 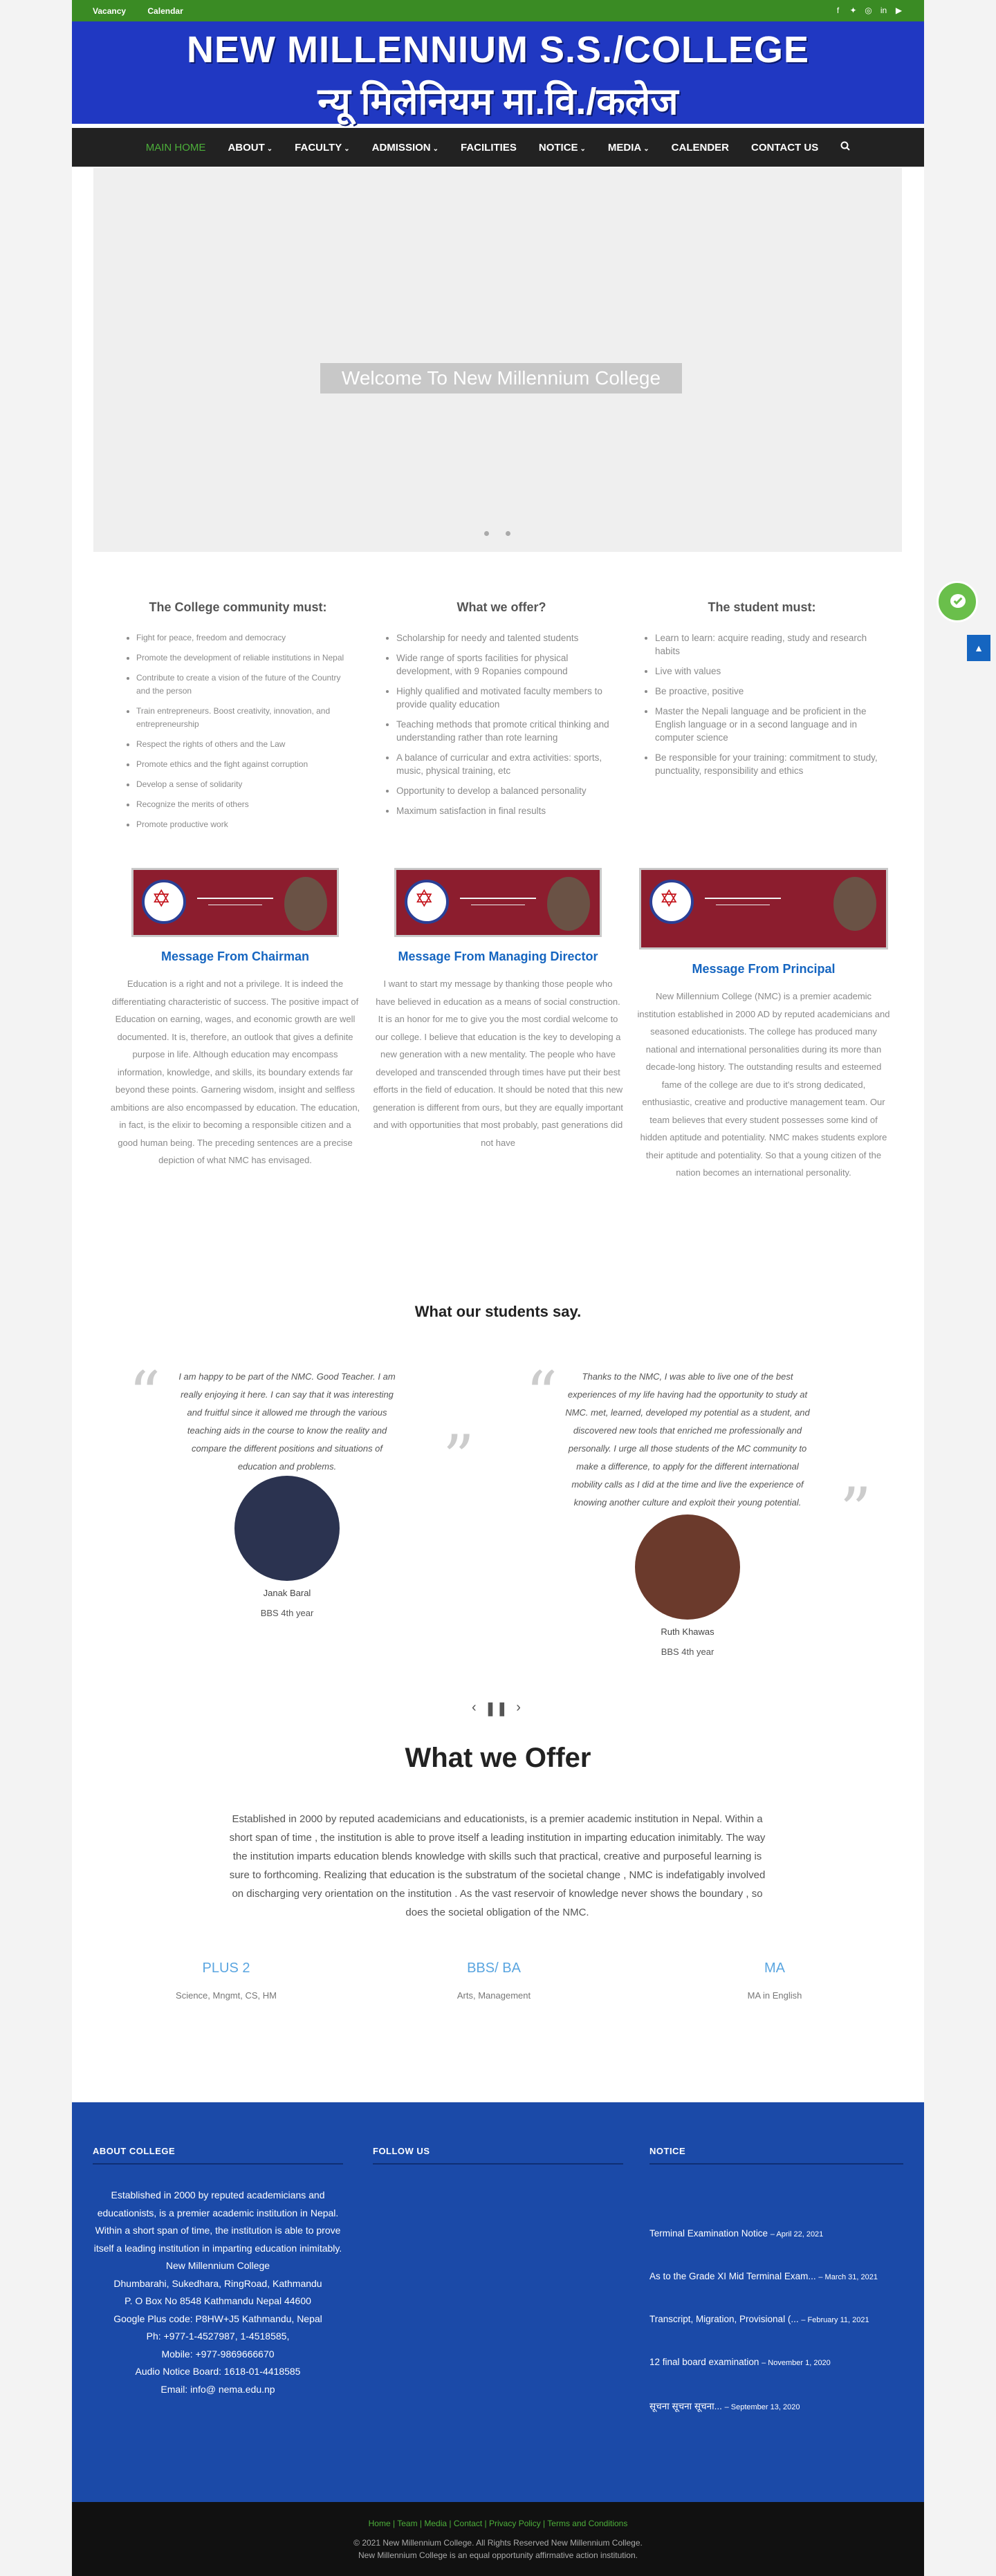 I want to click on college-name: New Millennium College, so click(x=217, y=2266).